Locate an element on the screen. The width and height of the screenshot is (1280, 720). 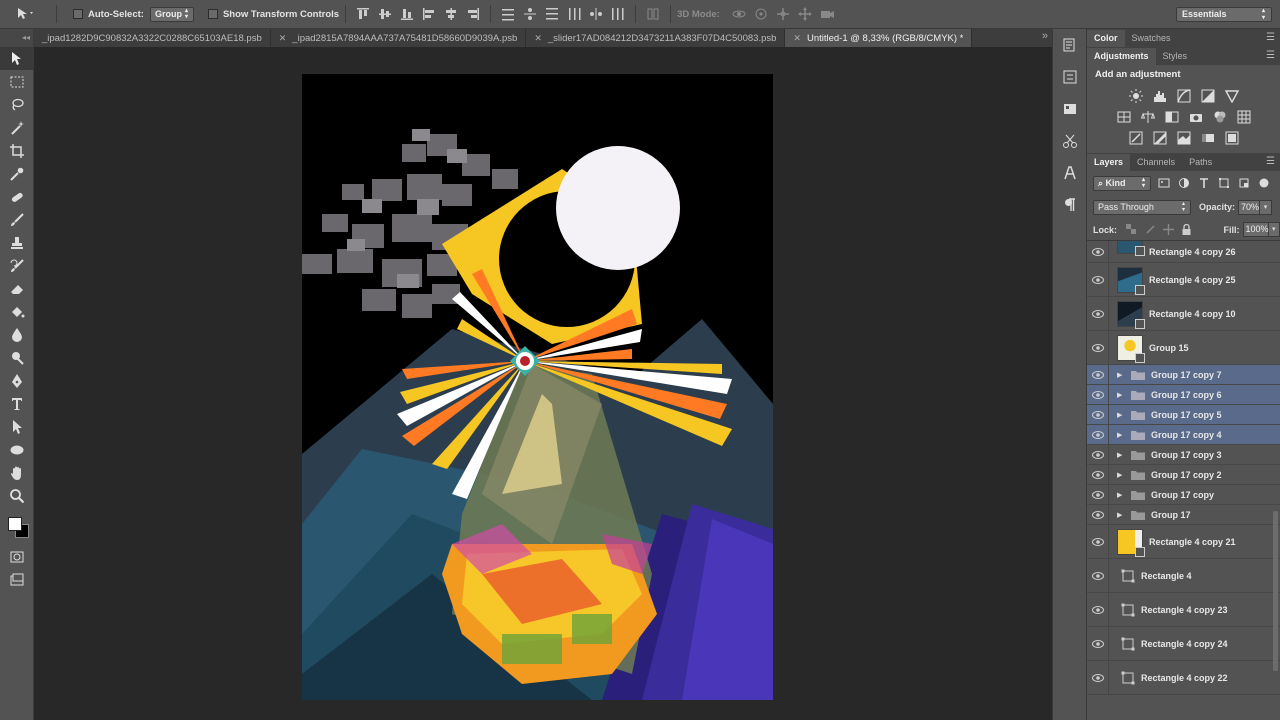
exposure-icon is located at coordinates (1208, 96).